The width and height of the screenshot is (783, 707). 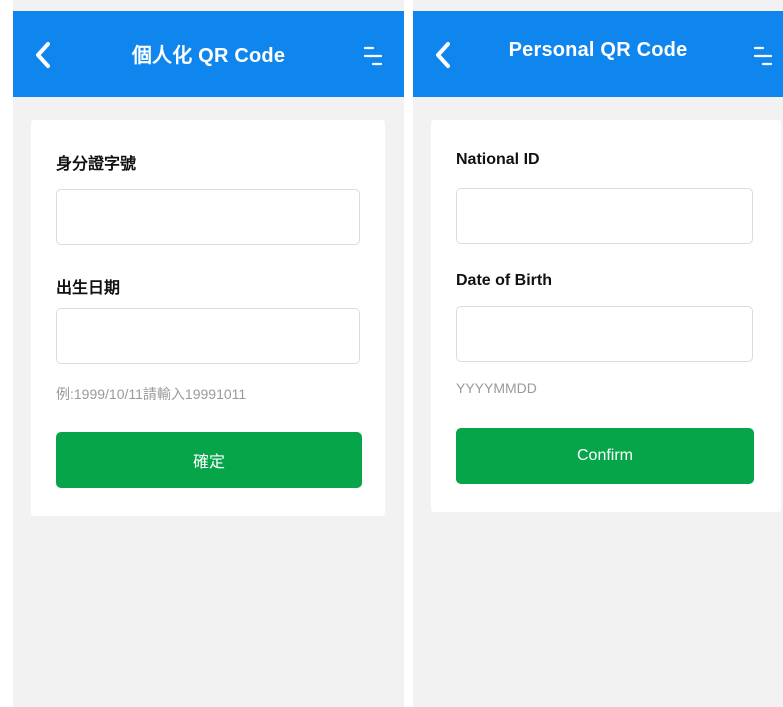 What do you see at coordinates (496, 388) in the screenshot?
I see `dob-hint: YYYYMMDD` at bounding box center [496, 388].